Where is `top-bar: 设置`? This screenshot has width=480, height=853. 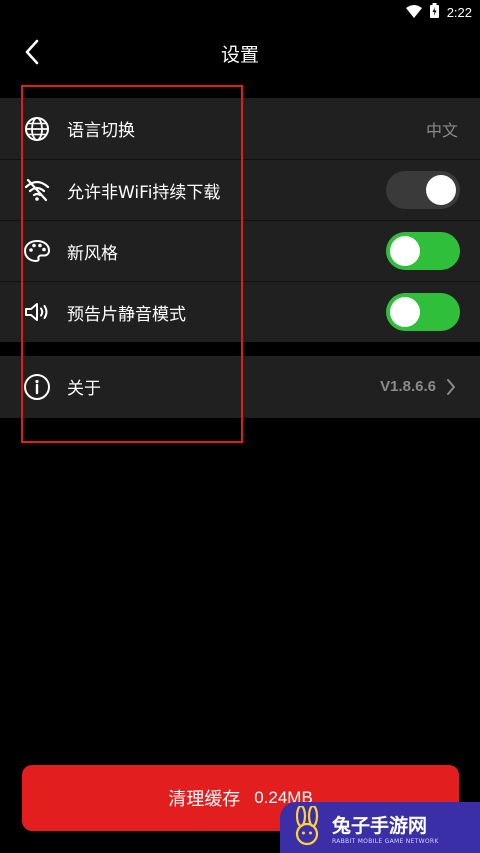 top-bar: 设置 is located at coordinates (240, 54).